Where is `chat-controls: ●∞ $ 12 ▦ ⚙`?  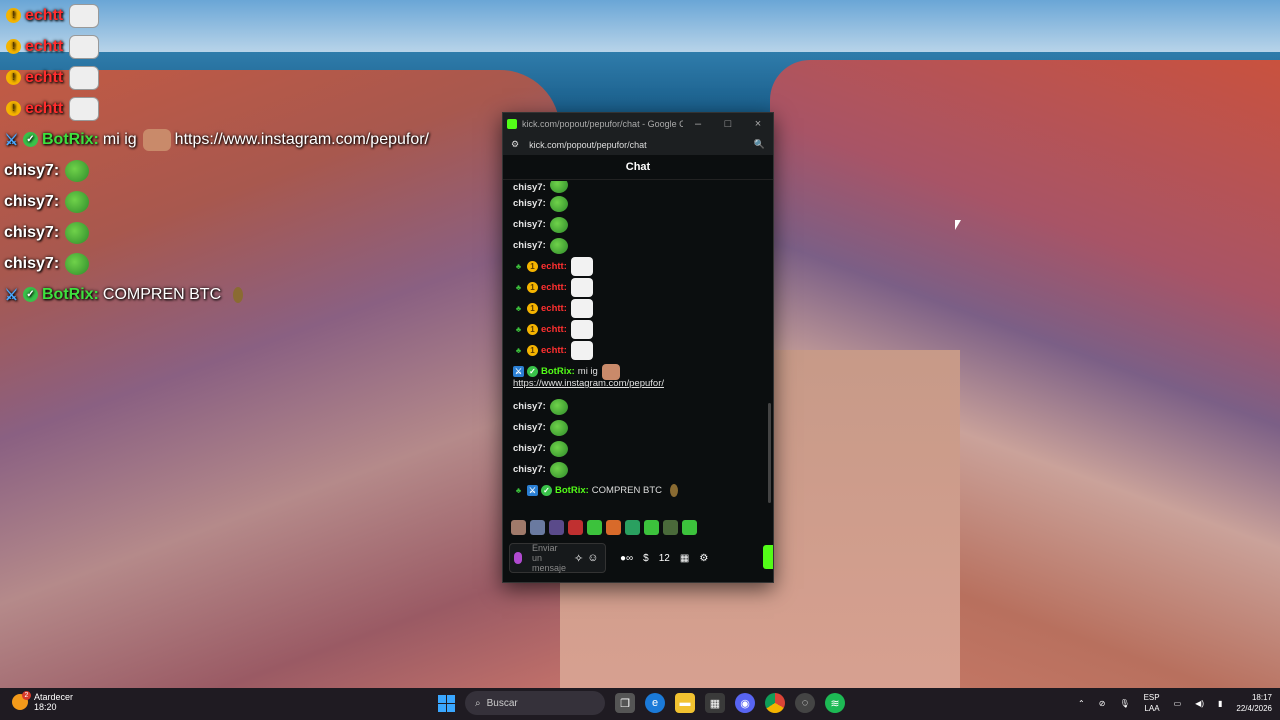 chat-controls: ●∞ $ 12 ▦ ⚙ is located at coordinates (664, 558).